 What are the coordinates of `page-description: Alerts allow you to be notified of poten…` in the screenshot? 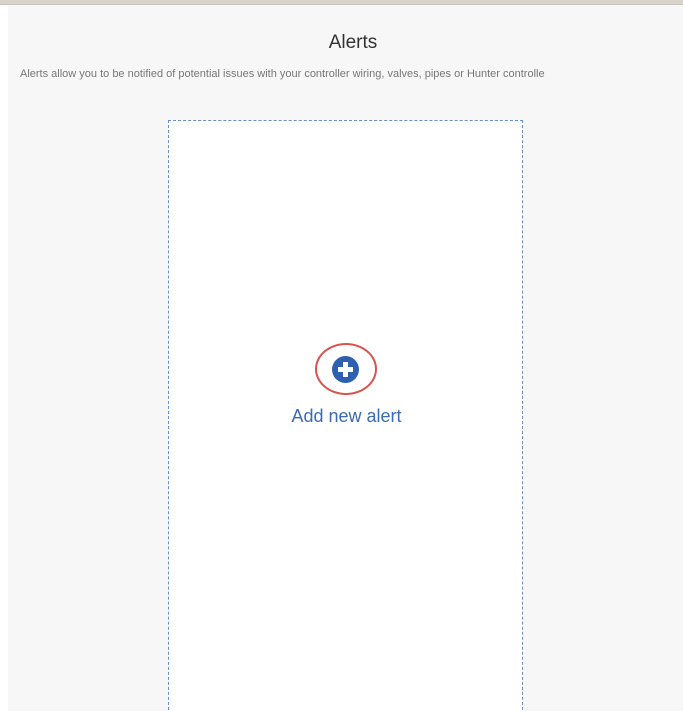 It's located at (282, 74).